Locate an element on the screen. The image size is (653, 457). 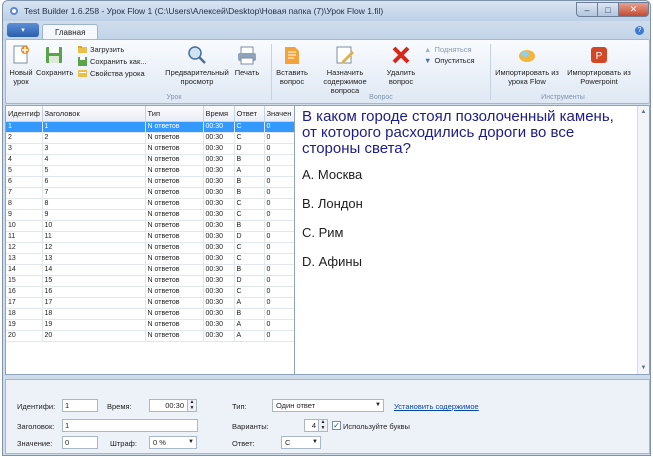
table-row: 66N ответов 00:30 B 0 is located at coordinates (150, 182).